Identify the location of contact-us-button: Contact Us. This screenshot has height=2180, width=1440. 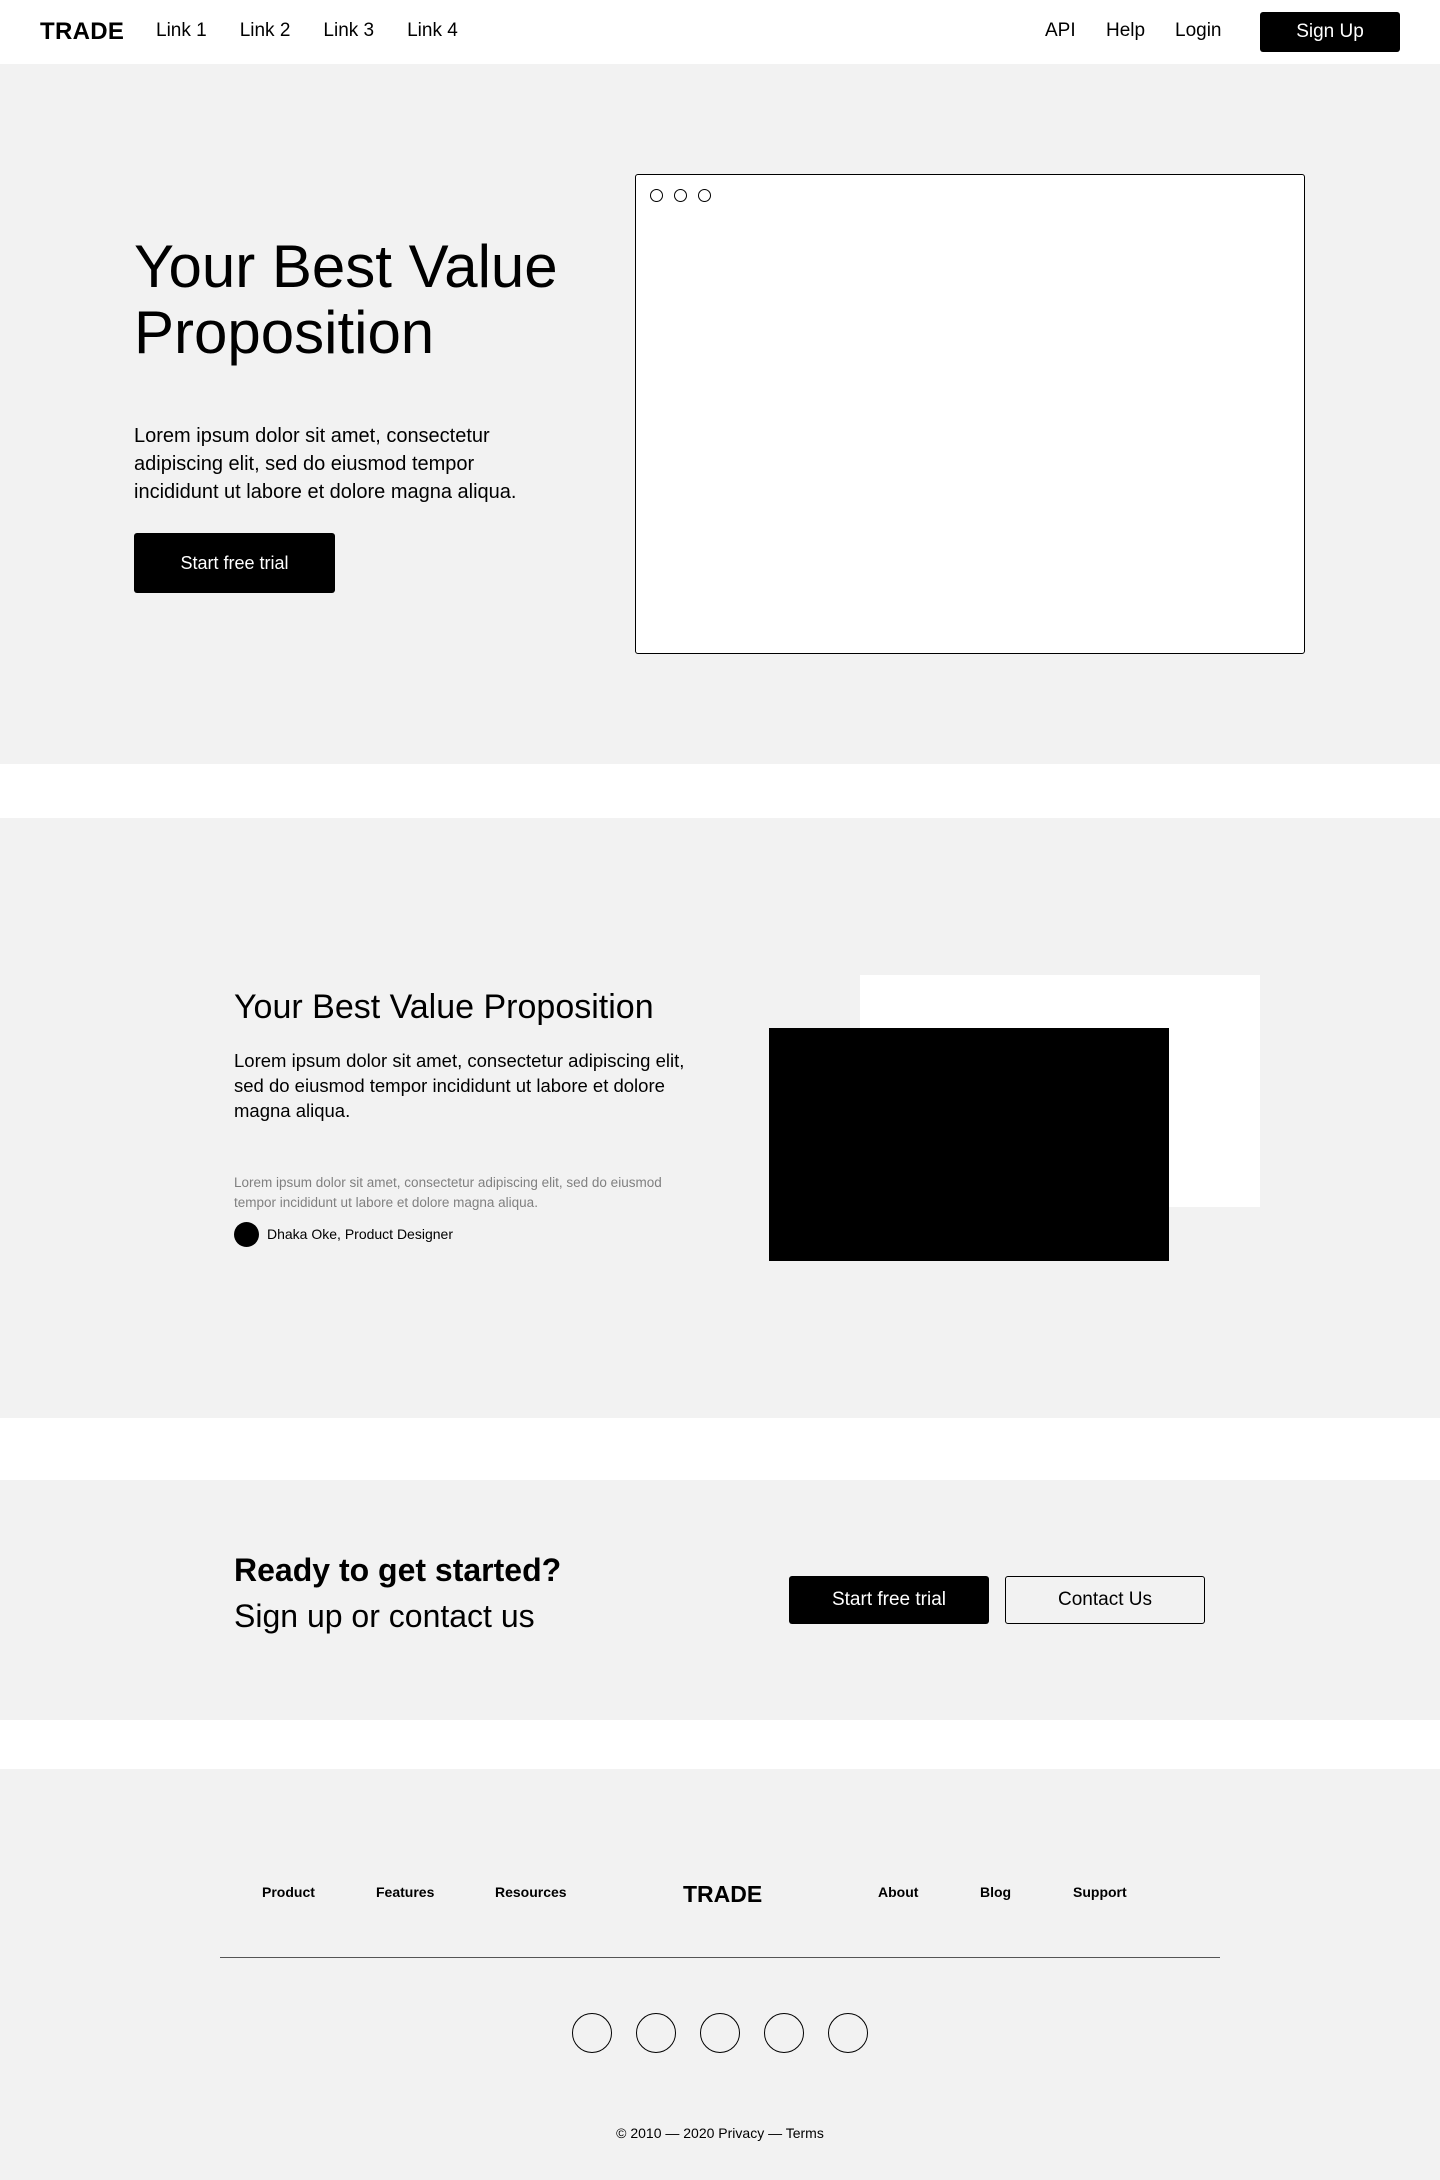
(1105, 1600).